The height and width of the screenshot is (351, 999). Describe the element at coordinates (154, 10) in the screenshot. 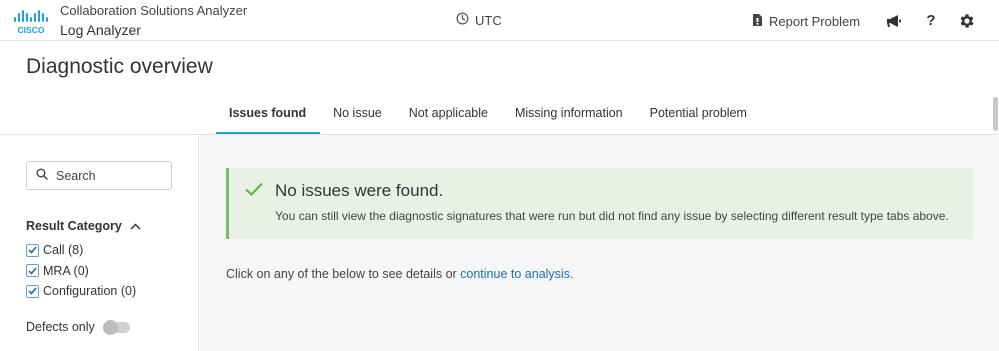

I see `app-name: Collaboration Solutions Analyzer` at that location.